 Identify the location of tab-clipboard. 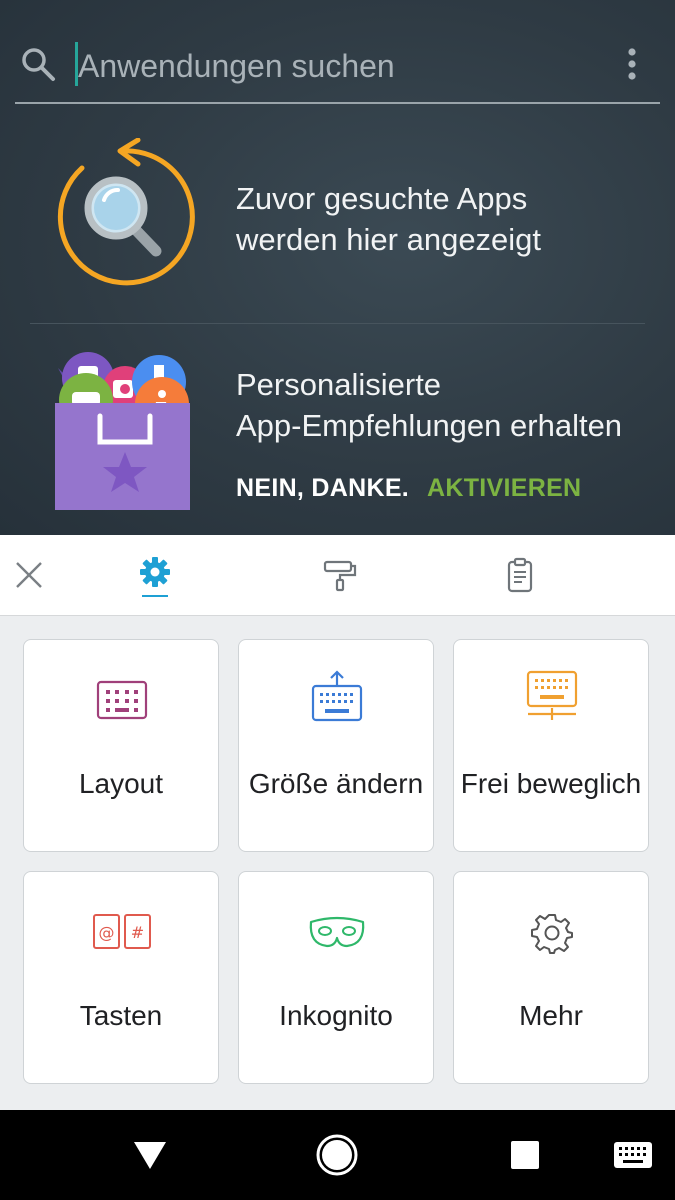
(520, 575).